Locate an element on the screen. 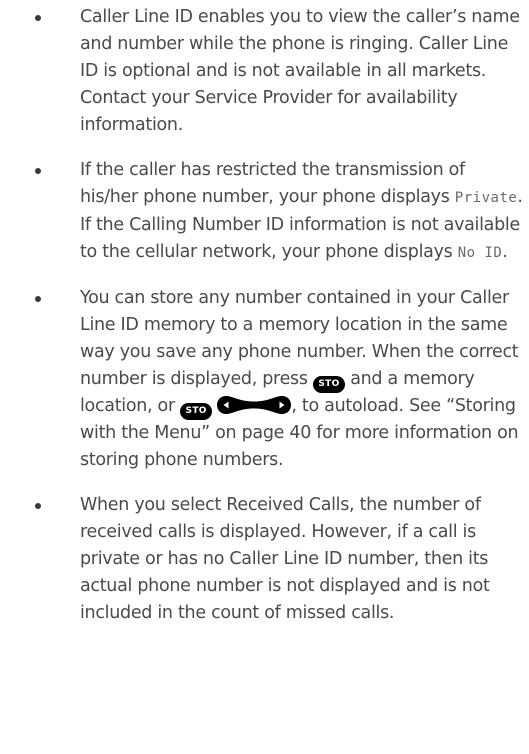 This screenshot has height=754, width=529. display-text-no-id: No ID is located at coordinates (480, 253).